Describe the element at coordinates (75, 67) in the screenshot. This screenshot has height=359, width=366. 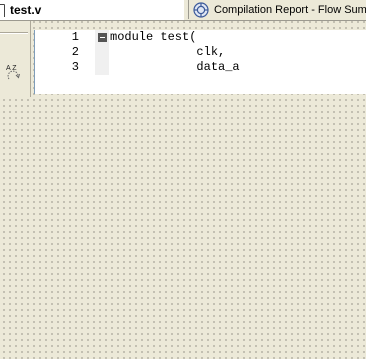
I see `line-number: 3` at that location.